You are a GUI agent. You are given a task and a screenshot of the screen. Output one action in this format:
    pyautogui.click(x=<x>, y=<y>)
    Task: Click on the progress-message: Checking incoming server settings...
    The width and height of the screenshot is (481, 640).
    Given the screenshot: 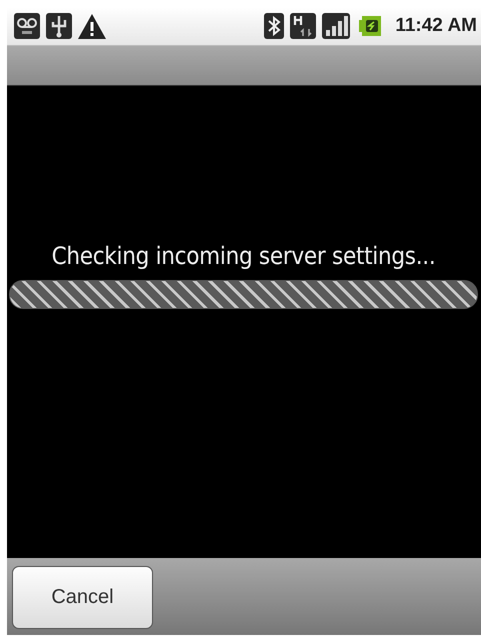 What is the action you would take?
    pyautogui.click(x=243, y=256)
    